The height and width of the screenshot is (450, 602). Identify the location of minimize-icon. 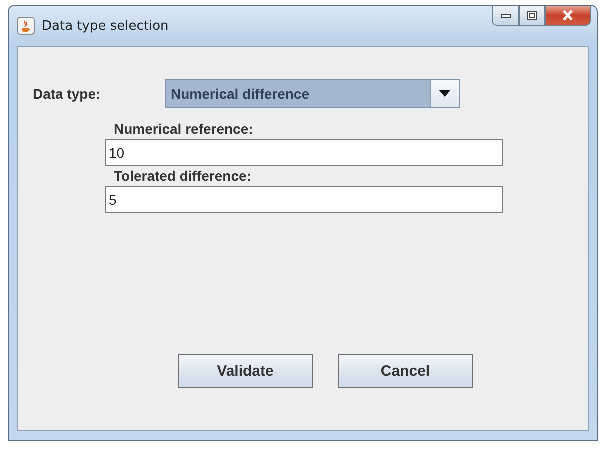
(505, 16).